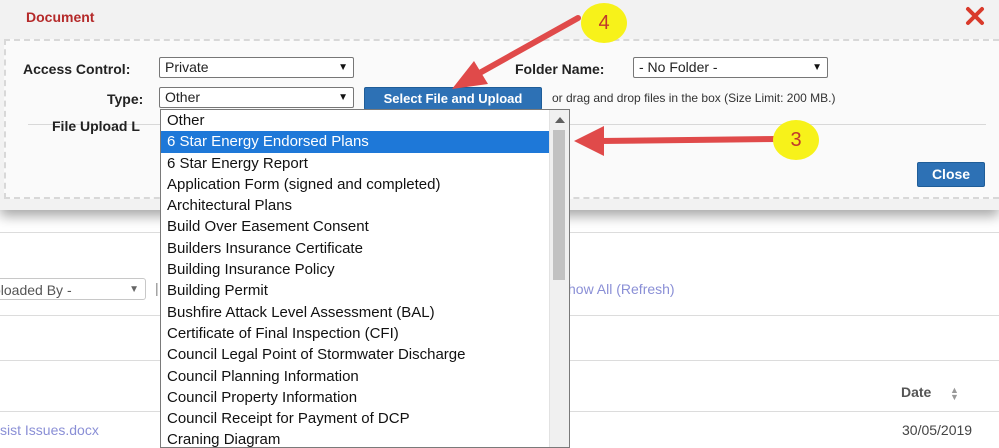  I want to click on date-column-header: Date, so click(916, 392).